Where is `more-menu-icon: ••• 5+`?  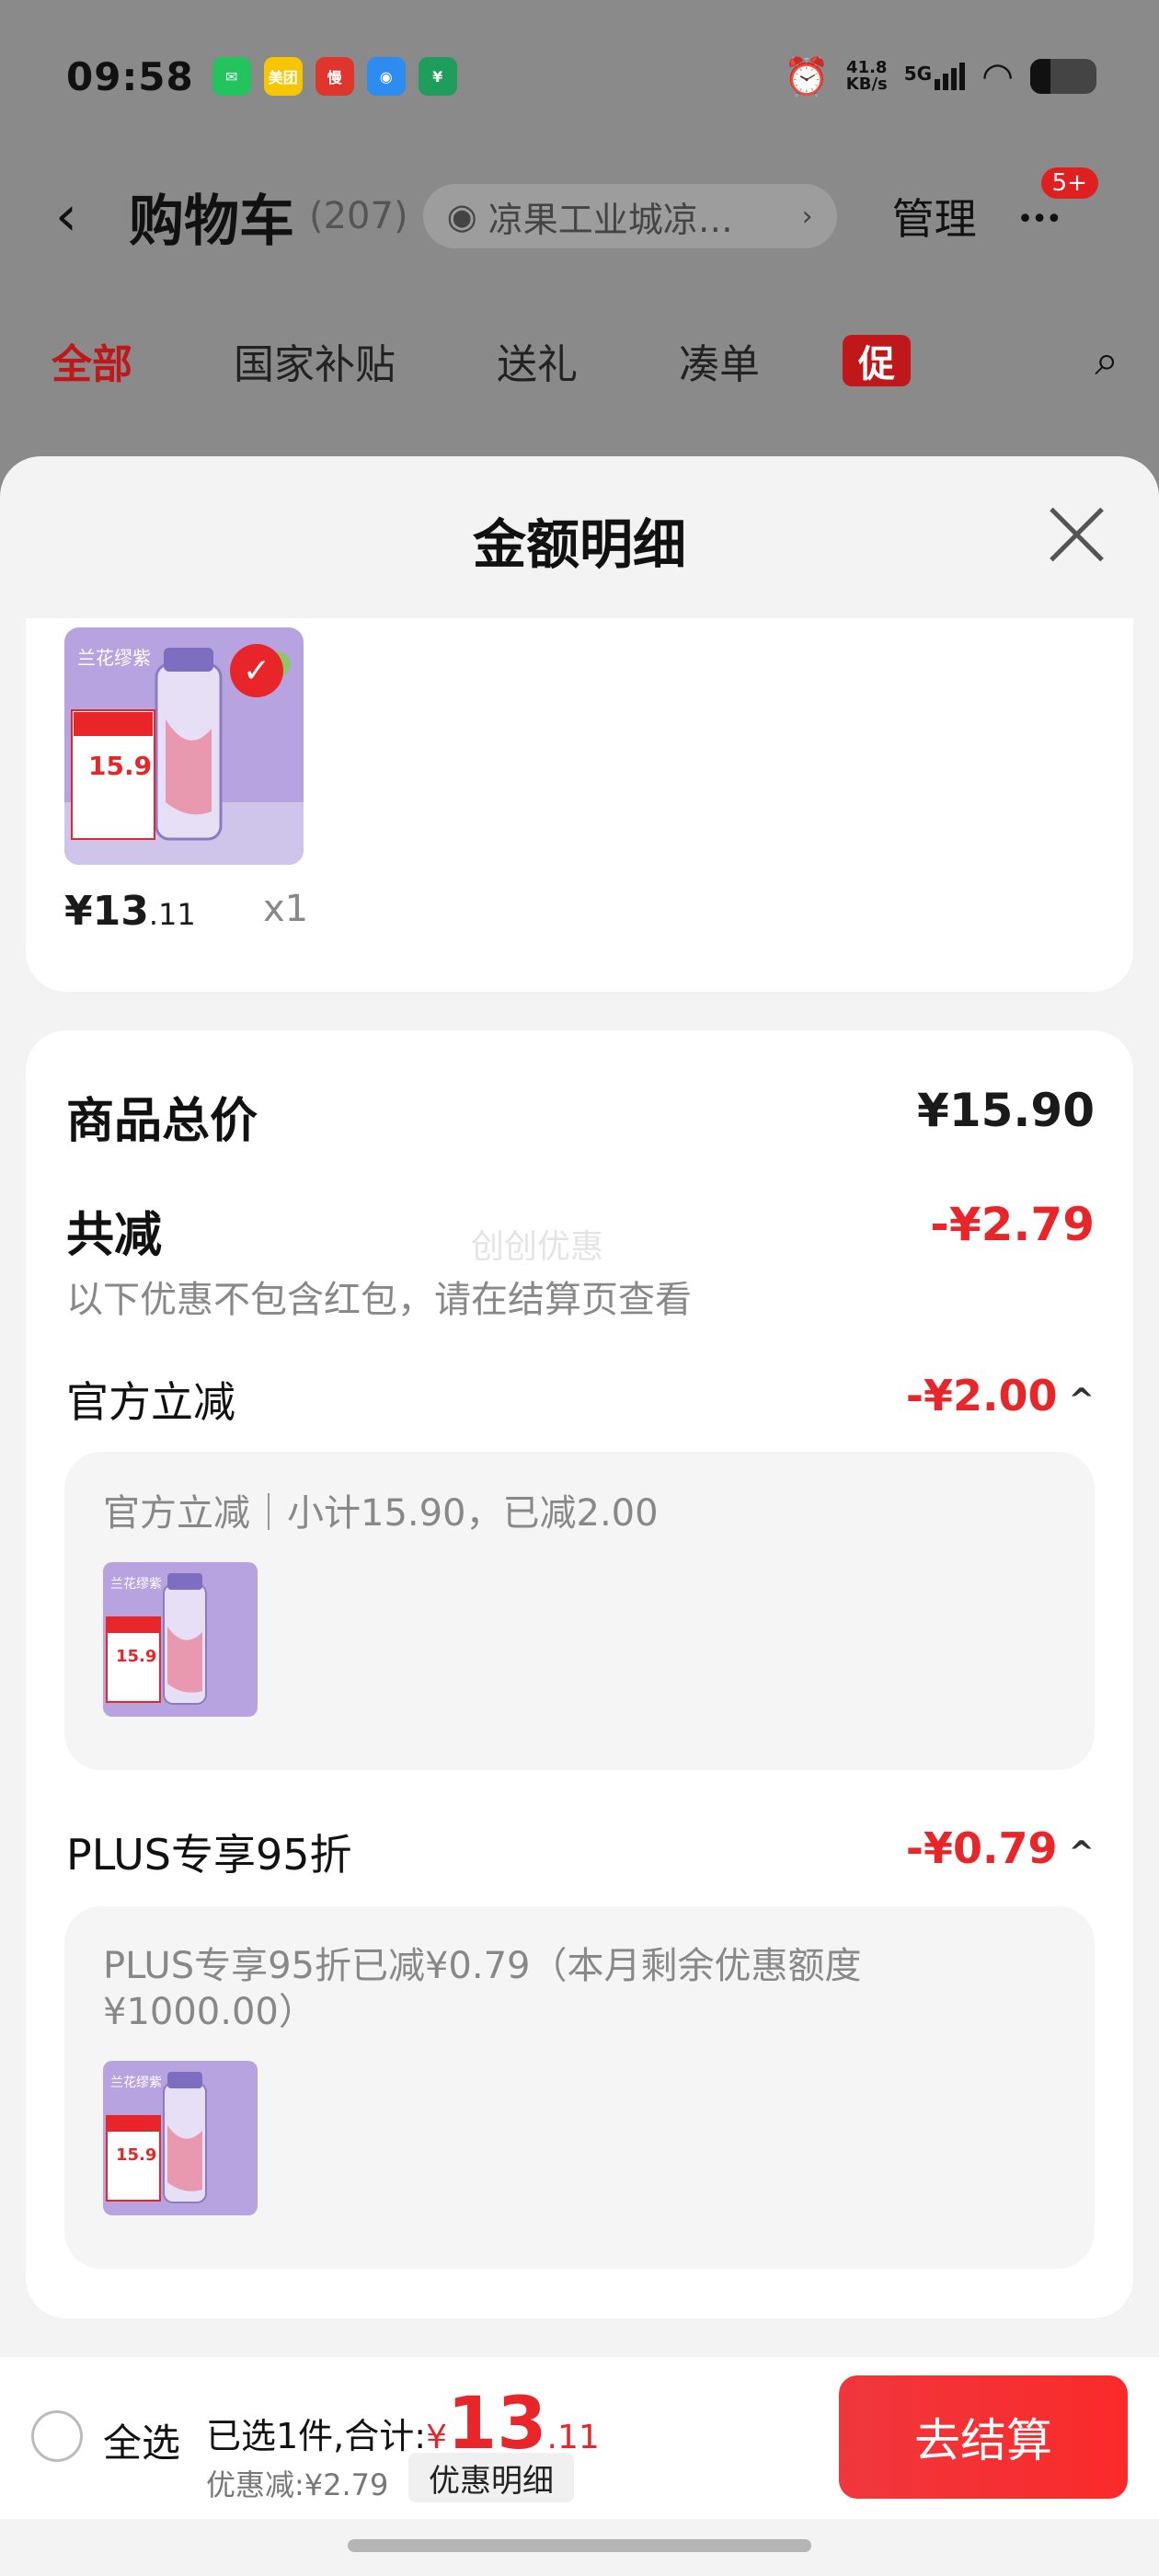 more-menu-icon: ••• 5+ is located at coordinates (1057, 202).